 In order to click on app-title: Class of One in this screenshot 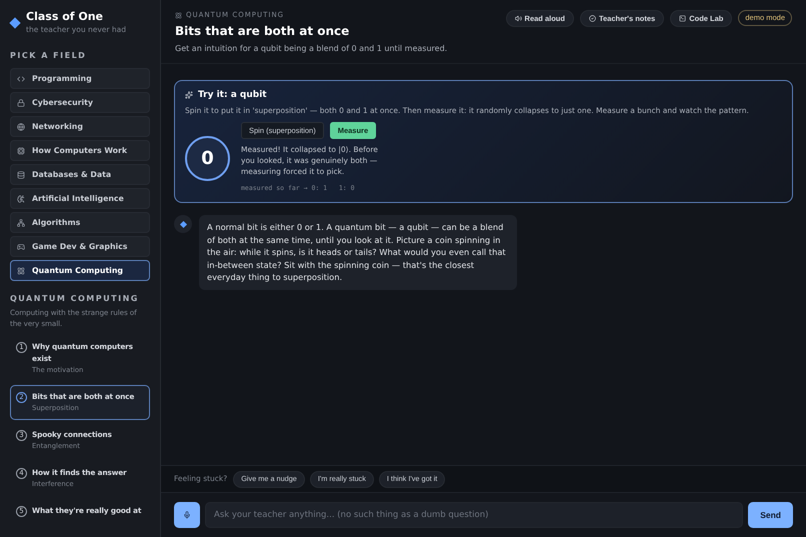, I will do `click(65, 17)`.